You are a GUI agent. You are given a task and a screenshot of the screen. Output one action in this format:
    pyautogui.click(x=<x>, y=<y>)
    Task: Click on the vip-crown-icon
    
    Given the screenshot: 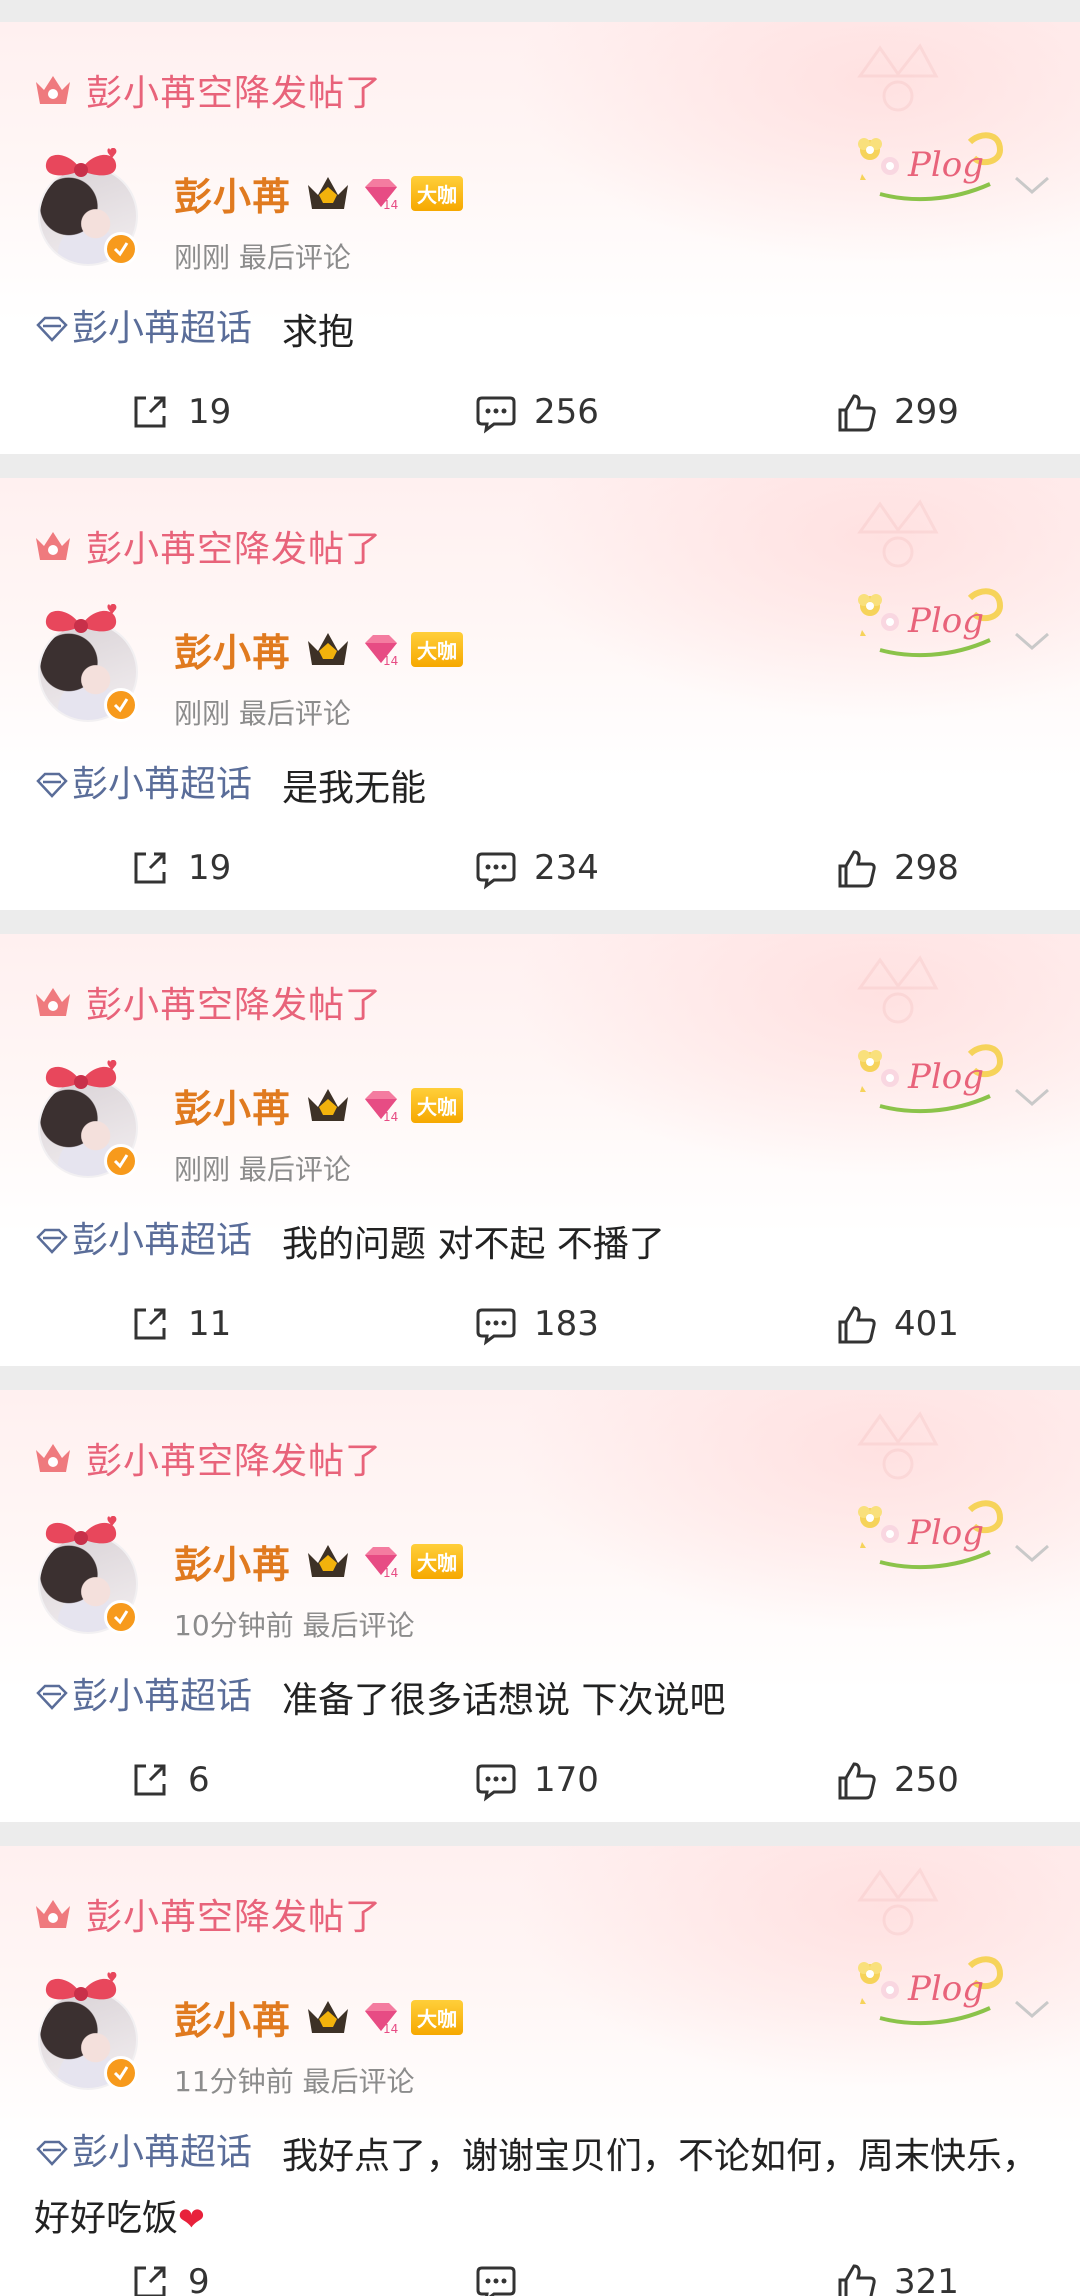 What is the action you would take?
    pyautogui.click(x=328, y=2017)
    